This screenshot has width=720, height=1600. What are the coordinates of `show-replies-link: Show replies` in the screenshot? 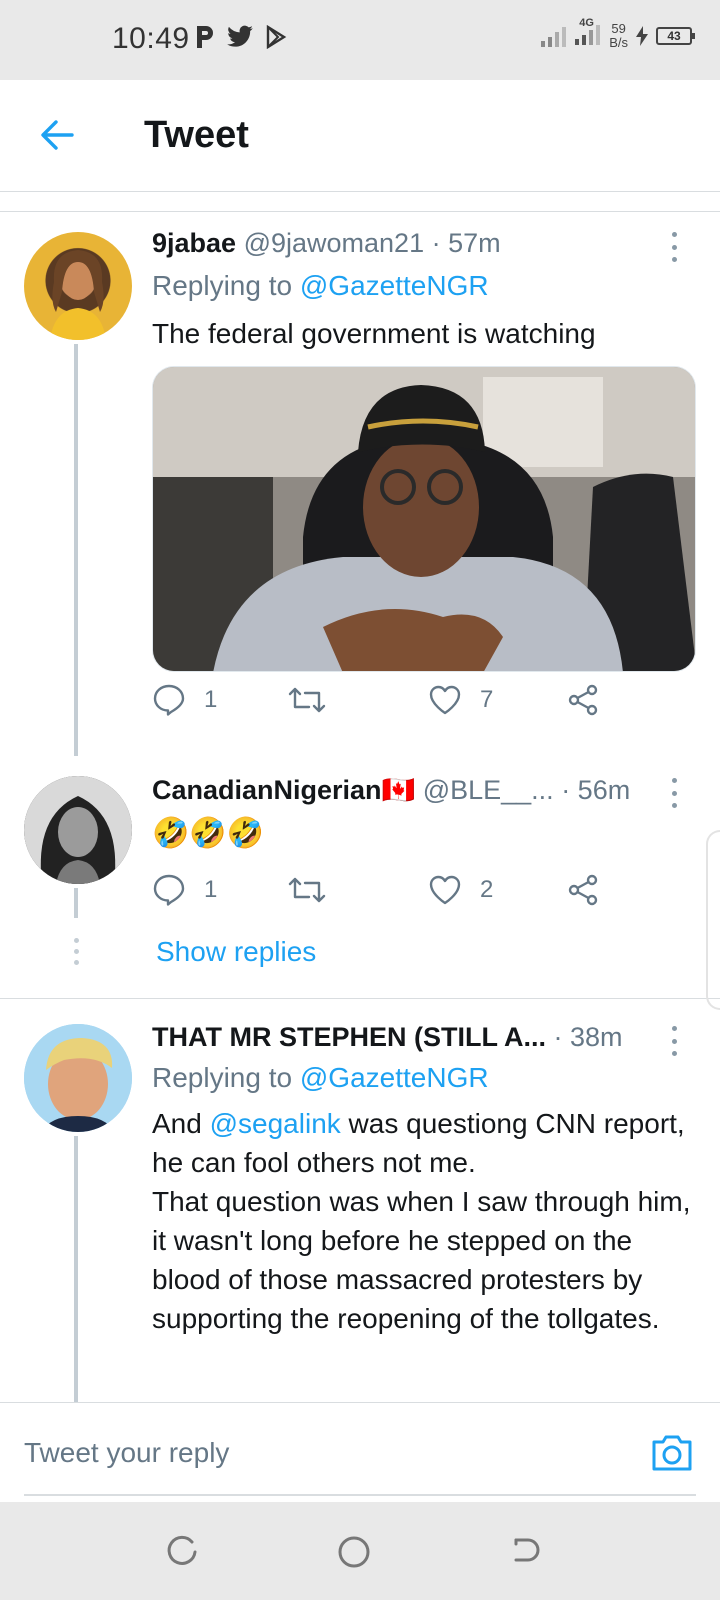 It's located at (236, 952).